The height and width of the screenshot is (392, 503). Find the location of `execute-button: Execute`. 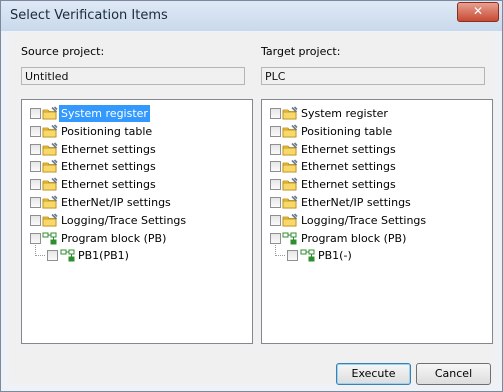

execute-button: Execute is located at coordinates (373, 374).